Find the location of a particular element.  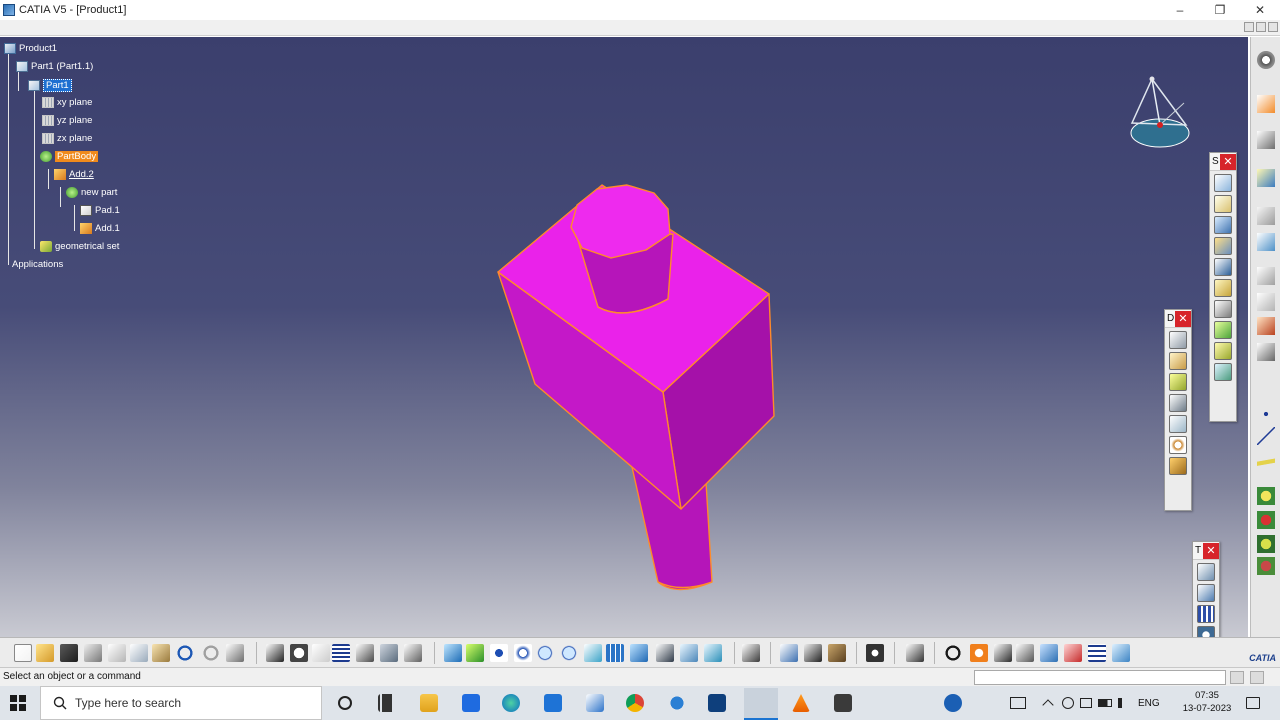

command-input is located at coordinates (1100, 677).